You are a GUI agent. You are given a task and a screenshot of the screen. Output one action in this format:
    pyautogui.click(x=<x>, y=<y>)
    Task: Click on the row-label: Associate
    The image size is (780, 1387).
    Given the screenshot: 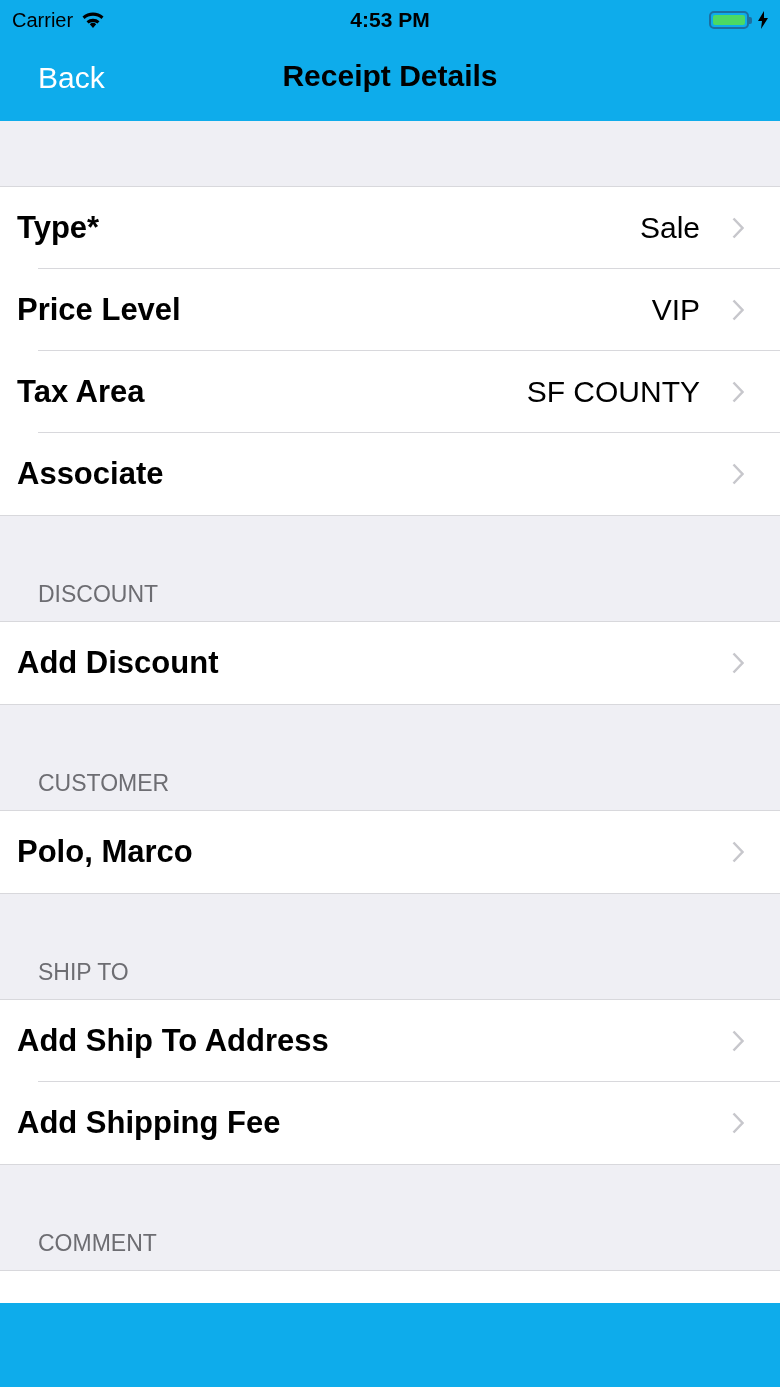 What is the action you would take?
    pyautogui.click(x=90, y=474)
    